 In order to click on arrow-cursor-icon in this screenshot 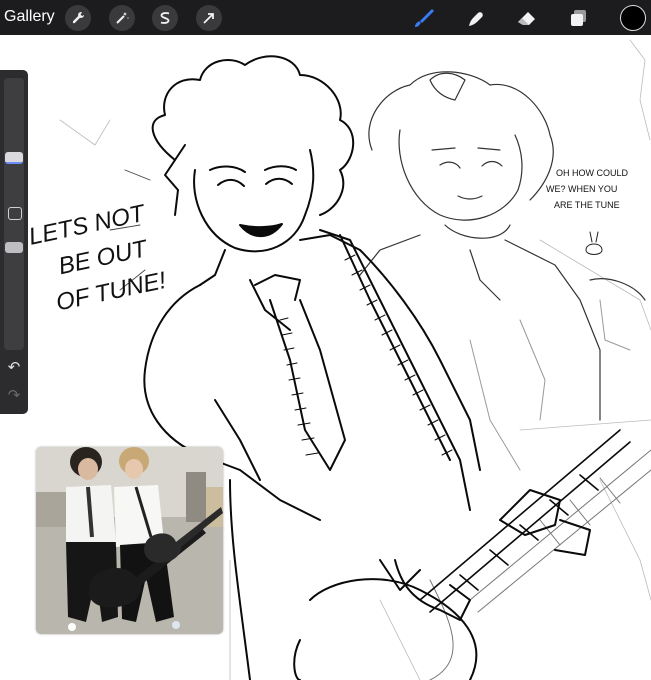, I will do `click(208, 18)`.